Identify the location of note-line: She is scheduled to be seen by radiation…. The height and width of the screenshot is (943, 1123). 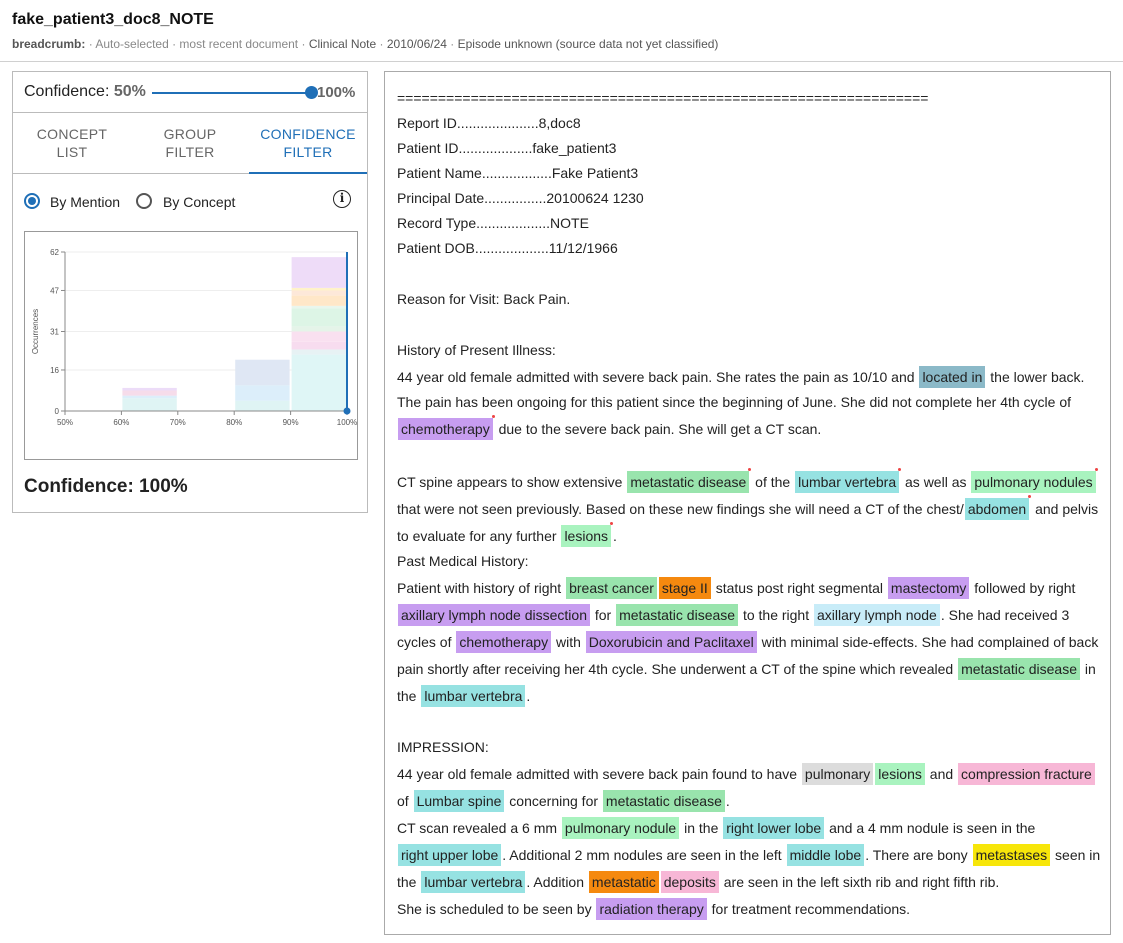
(749, 909).